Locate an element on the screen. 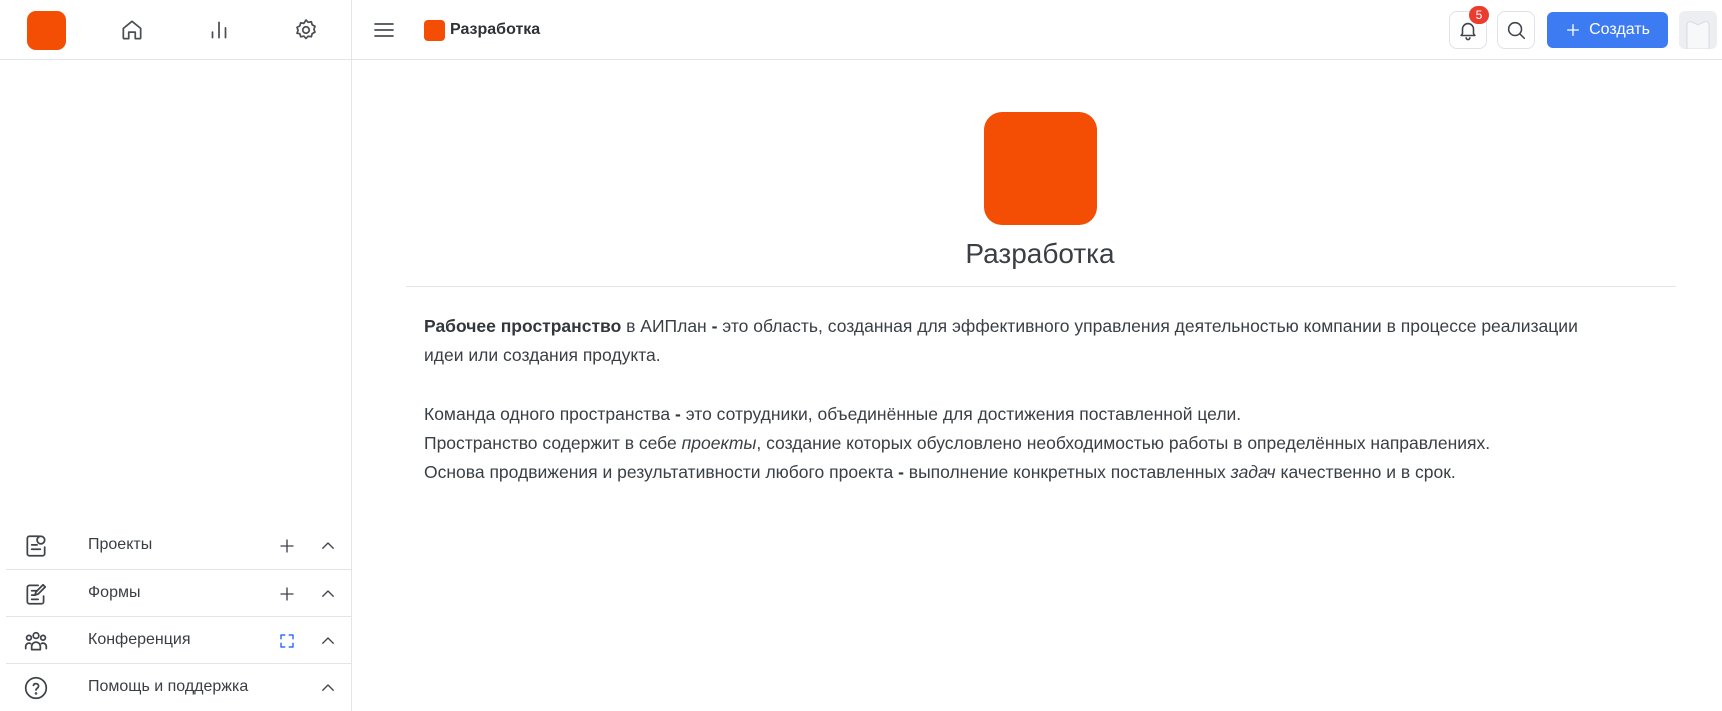 This screenshot has width=1722, height=711. sidebar-item-forms: Формы is located at coordinates (179, 592).